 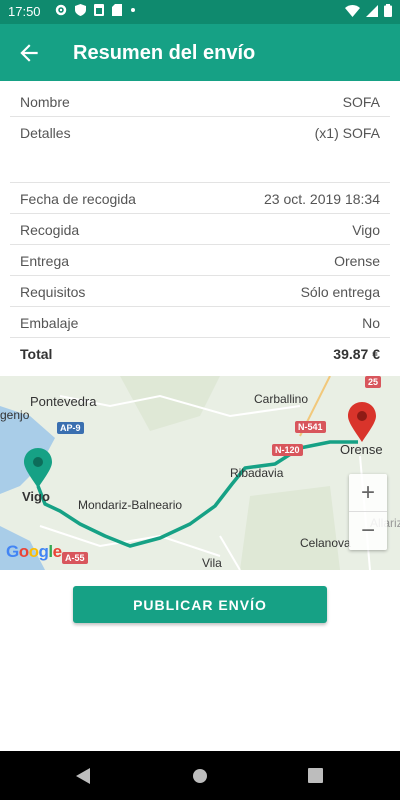 What do you see at coordinates (368, 493) in the screenshot?
I see `zoom-in-button: +` at bounding box center [368, 493].